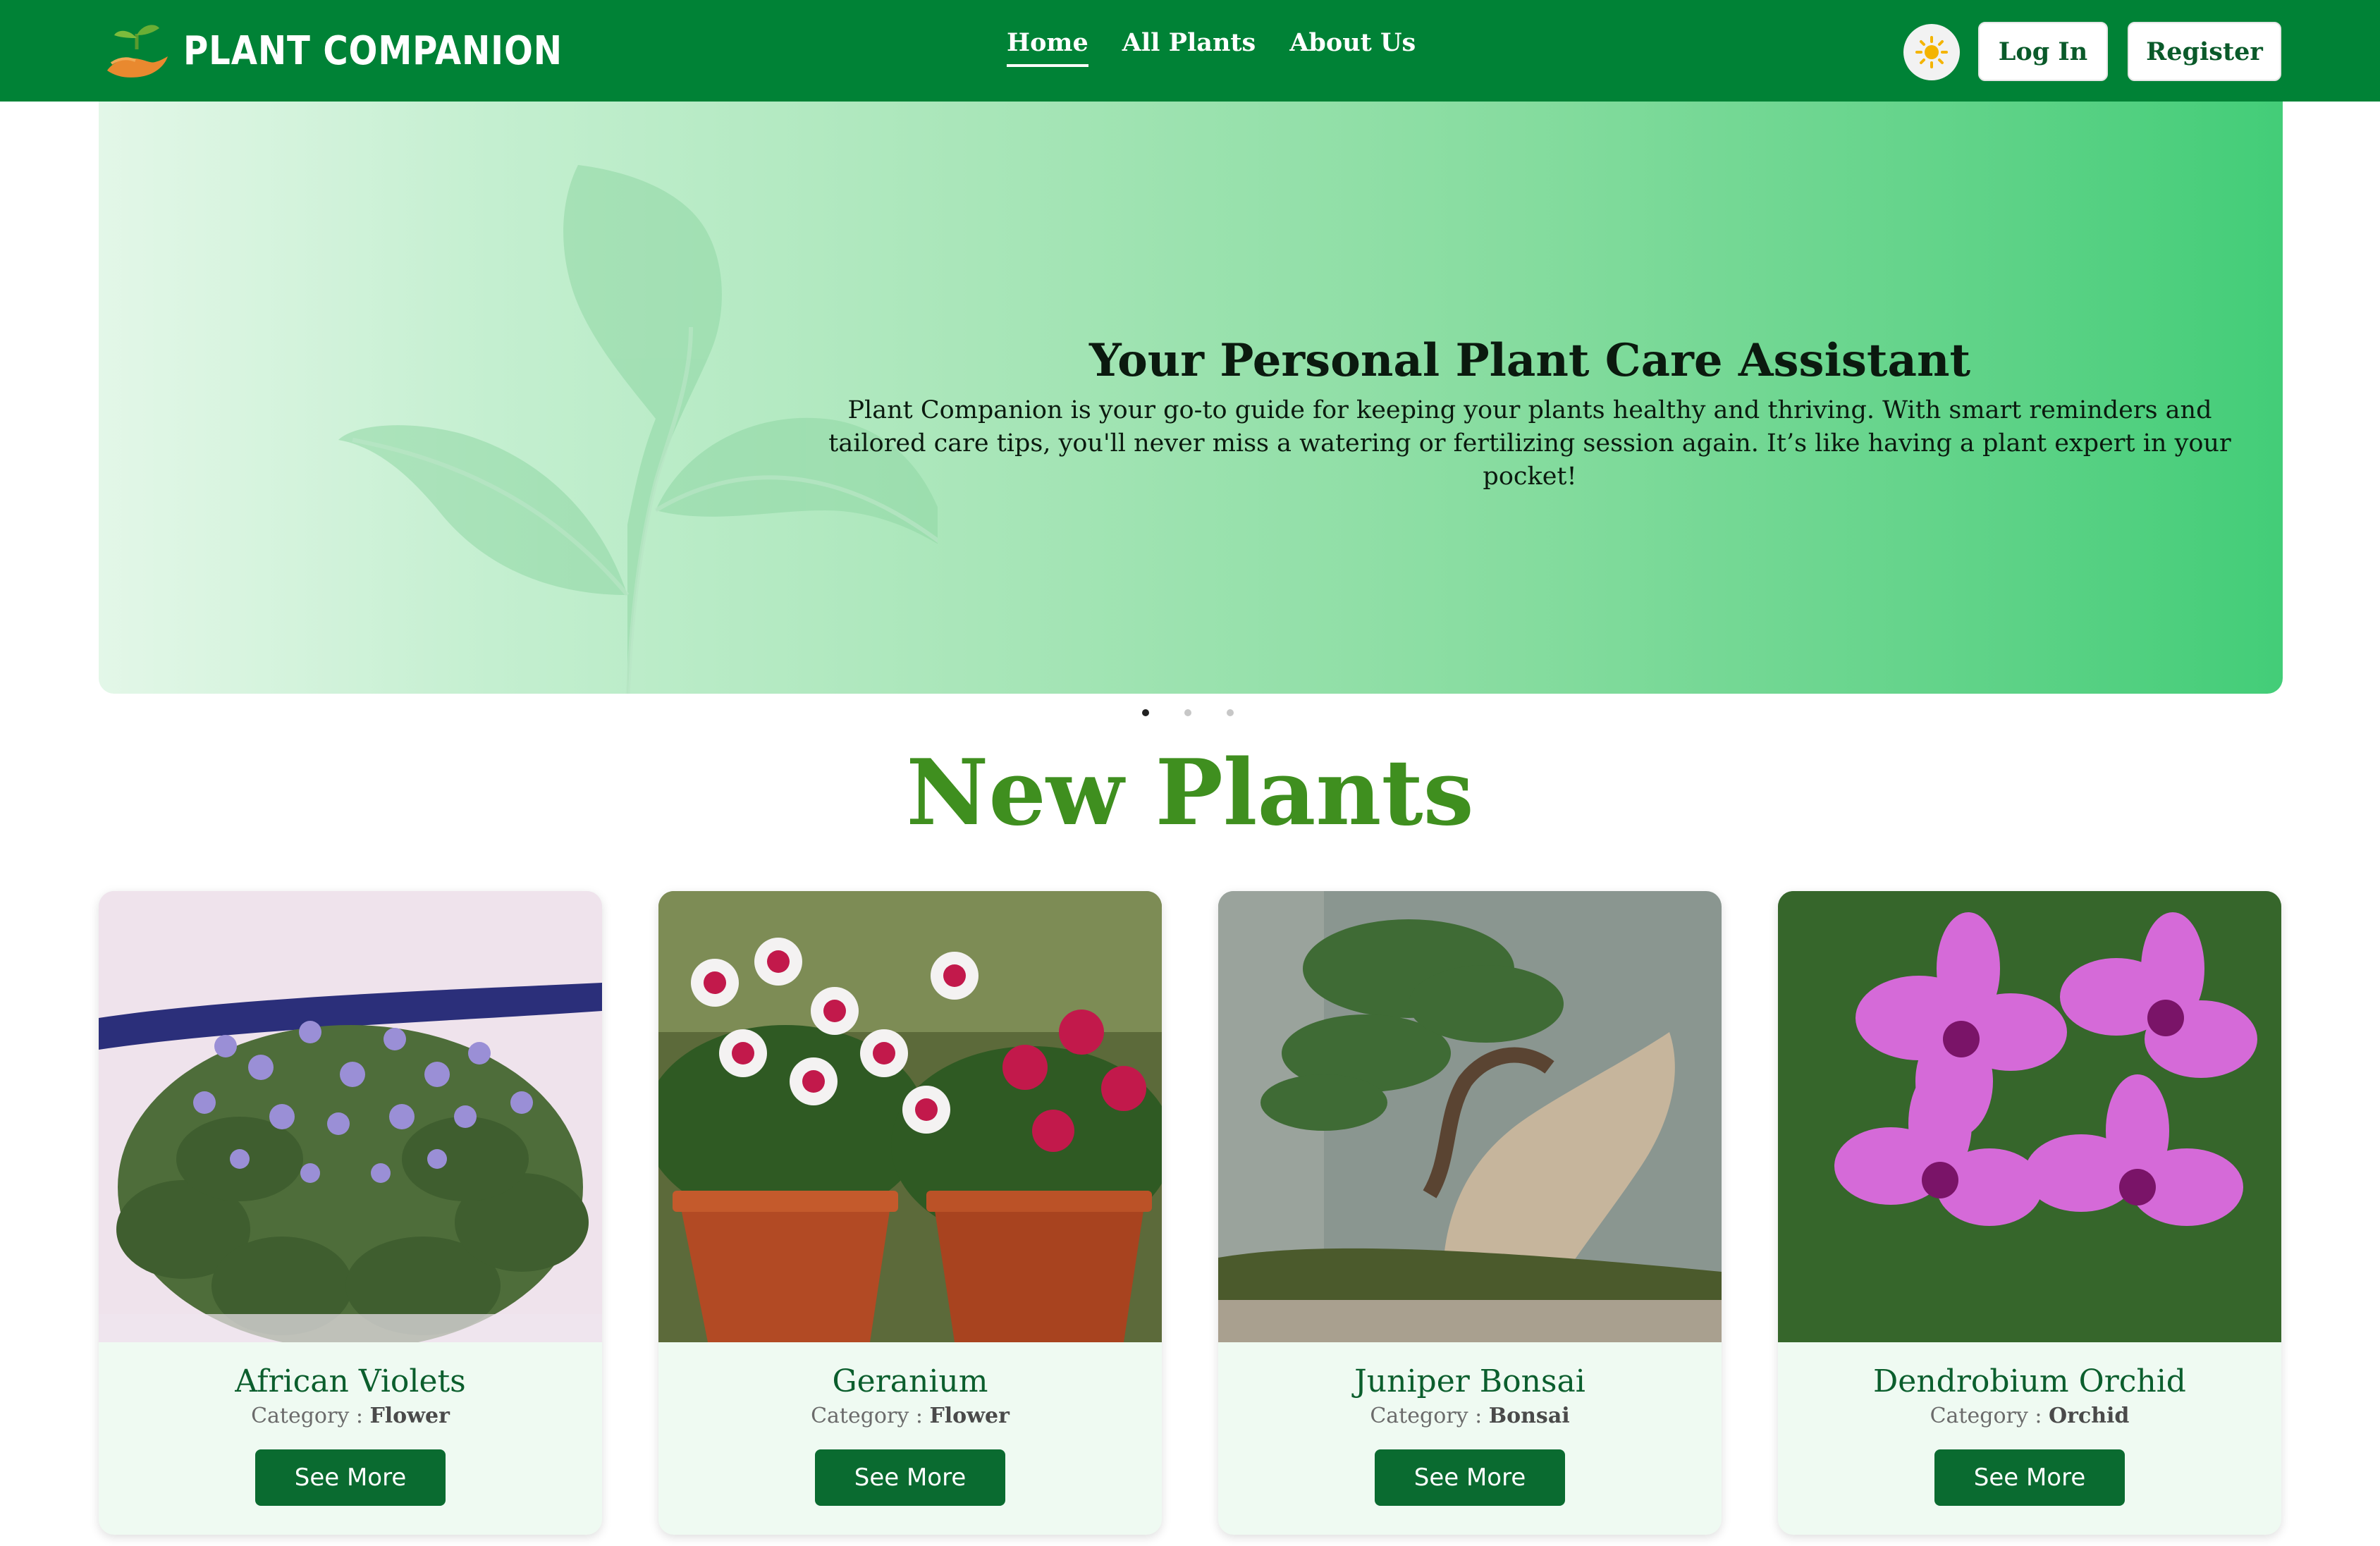  What do you see at coordinates (1189, 48) in the screenshot?
I see `nav-link-all-plants: All Plants` at bounding box center [1189, 48].